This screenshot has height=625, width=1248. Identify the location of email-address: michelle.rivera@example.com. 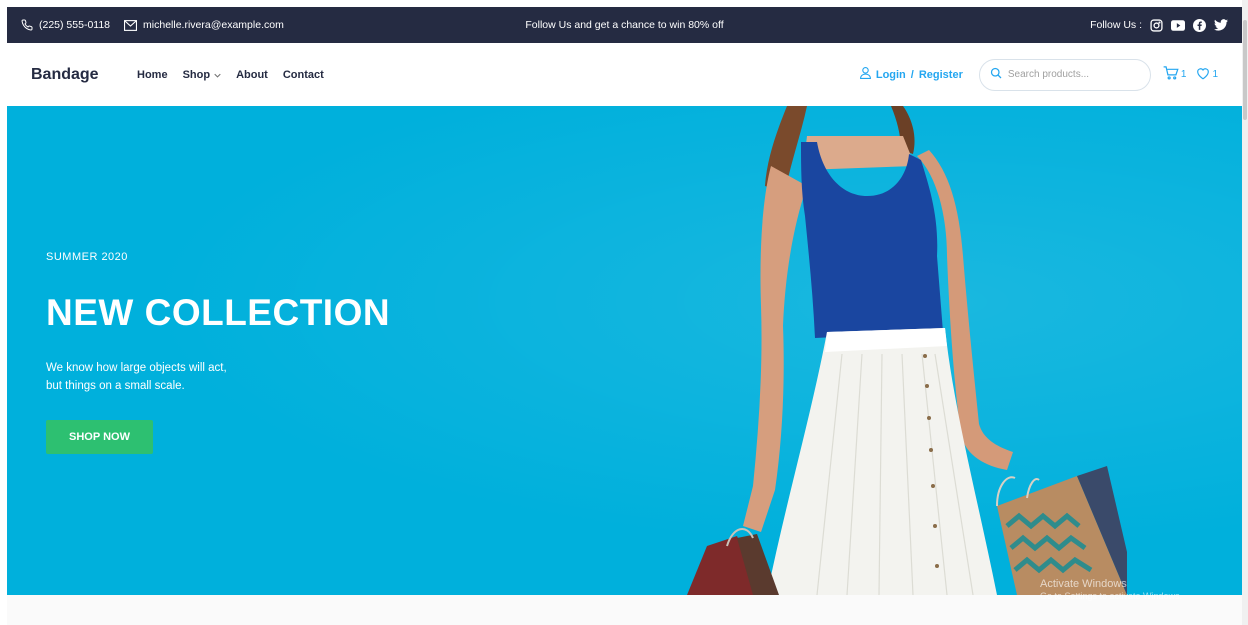
(213, 25).